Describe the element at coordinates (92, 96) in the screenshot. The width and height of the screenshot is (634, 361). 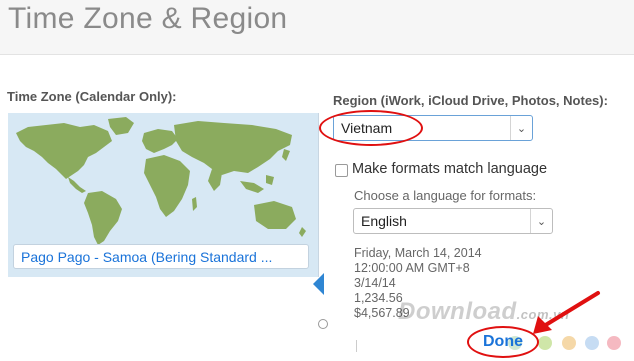
I see `time-zone-label: Time Zone (Calendar Only):` at that location.